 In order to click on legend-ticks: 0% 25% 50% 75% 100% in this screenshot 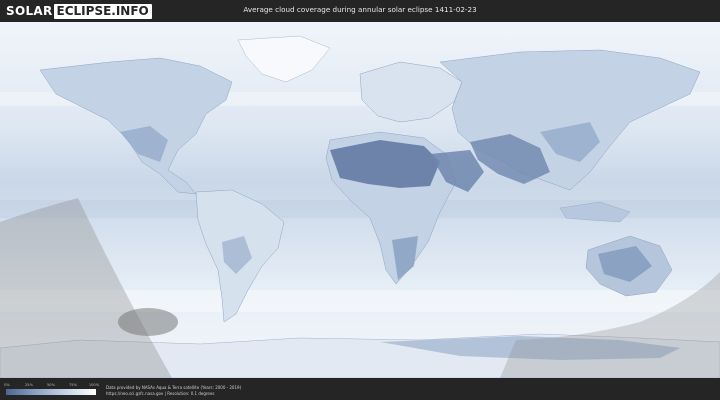, I will do `click(52, 385)`.